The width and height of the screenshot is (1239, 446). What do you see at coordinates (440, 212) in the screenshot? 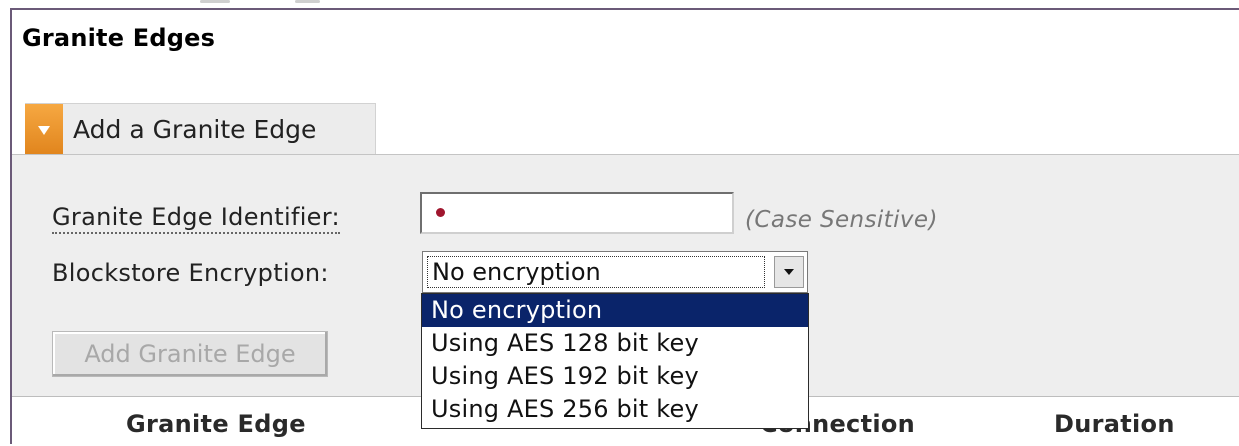
I see `required-marker-icon` at bounding box center [440, 212].